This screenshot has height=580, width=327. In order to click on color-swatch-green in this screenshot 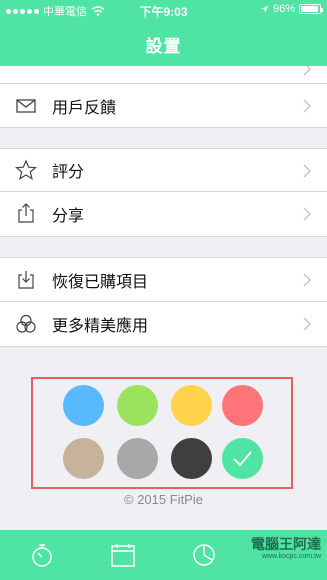, I will do `click(137, 405)`.